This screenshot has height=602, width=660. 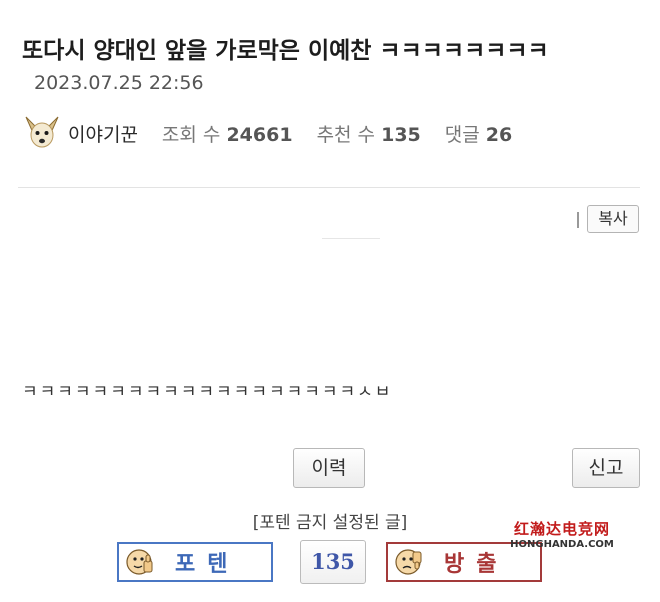 I want to click on views-label: 조회 수, so click(x=191, y=134).